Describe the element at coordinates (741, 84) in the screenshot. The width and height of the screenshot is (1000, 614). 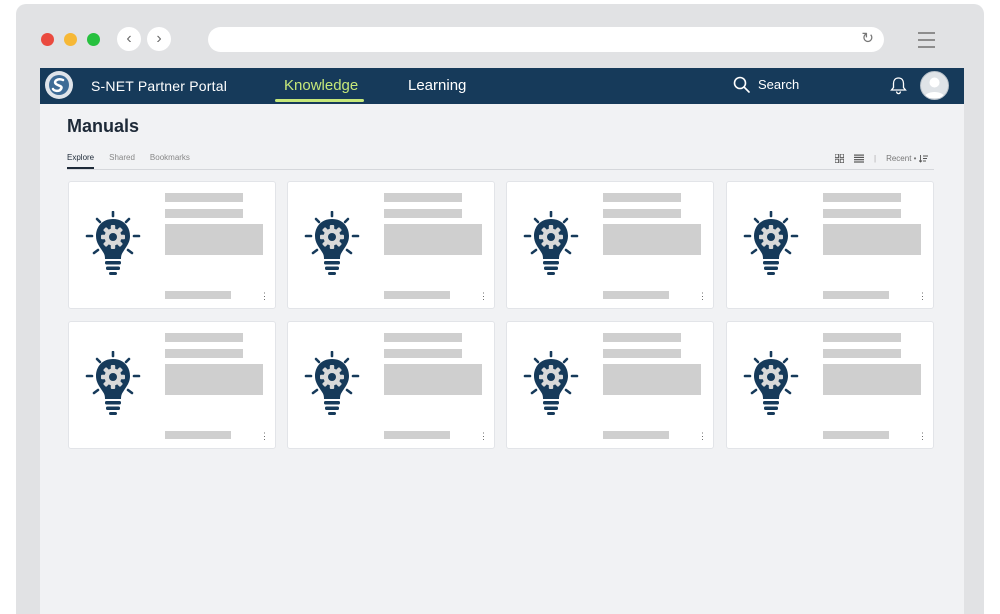
I see `search-icon` at that location.